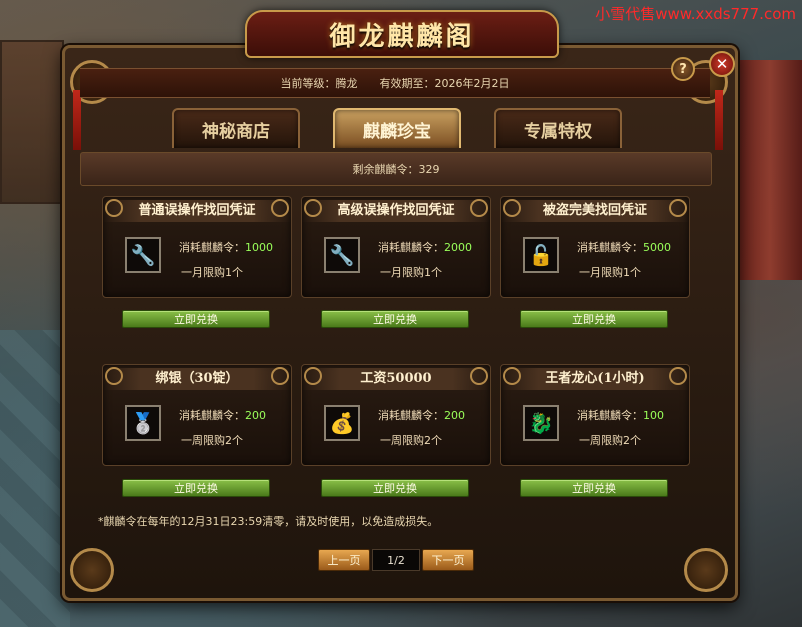 The width and height of the screenshot is (802, 627). Describe the element at coordinates (683, 69) in the screenshot. I see `help-button: ?` at that location.